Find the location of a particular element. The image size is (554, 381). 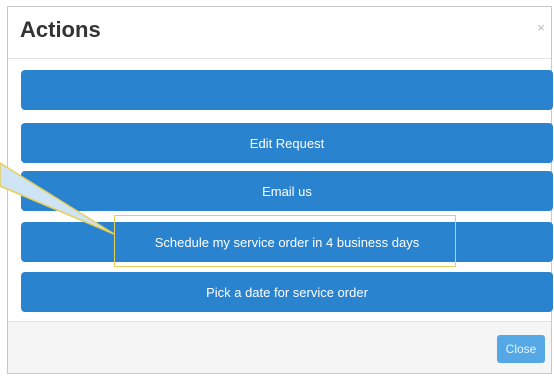

action-button-blank is located at coordinates (287, 90).